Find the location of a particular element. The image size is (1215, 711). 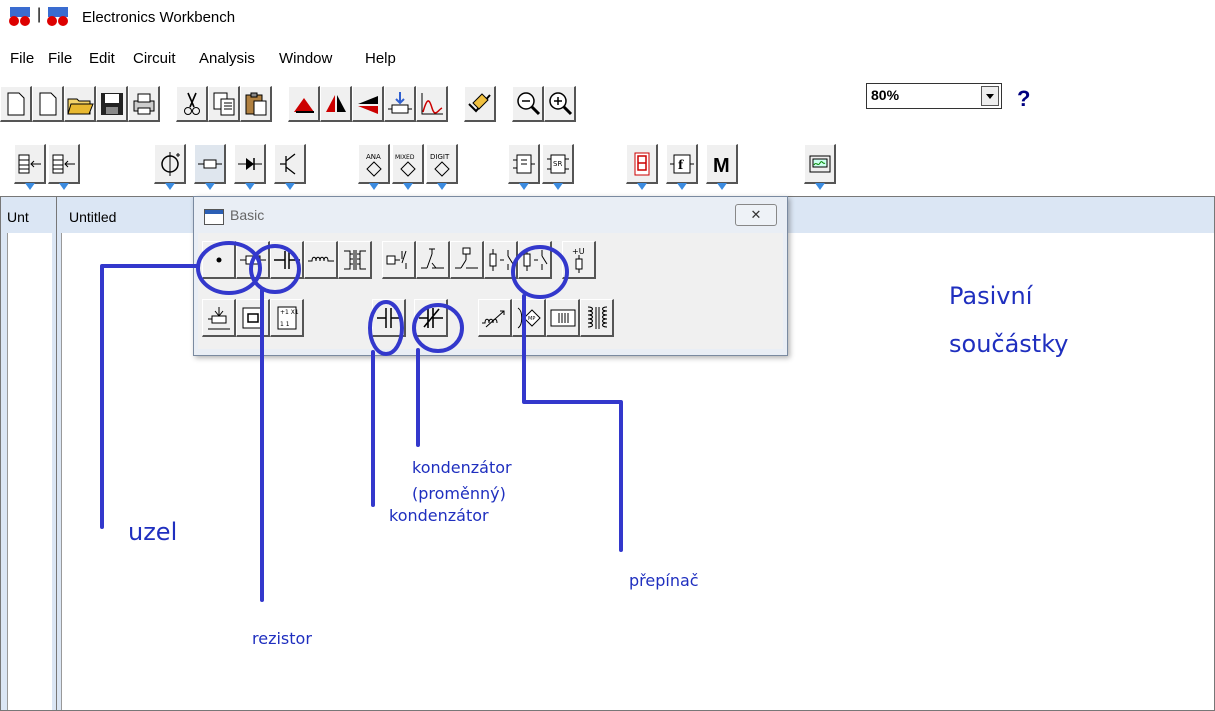

pencil-check-icon is located at coordinates (479, 102).